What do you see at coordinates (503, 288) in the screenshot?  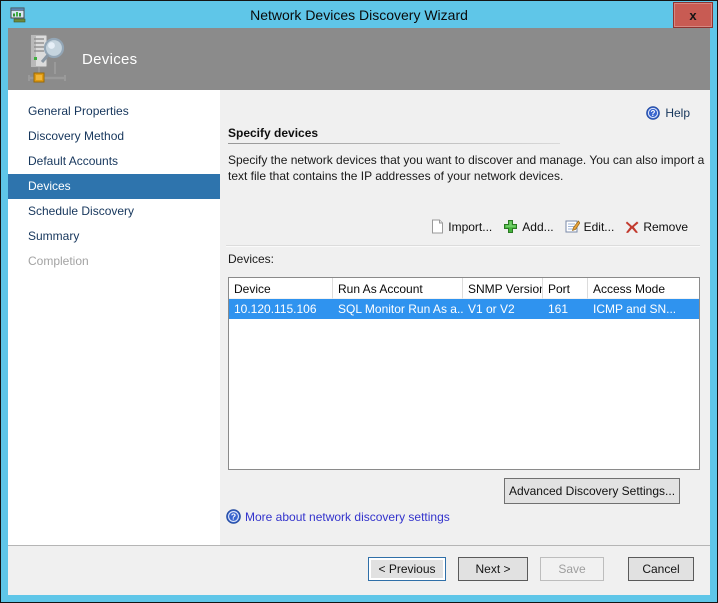 I see `column-header-snmp-version: SNMP Version` at bounding box center [503, 288].